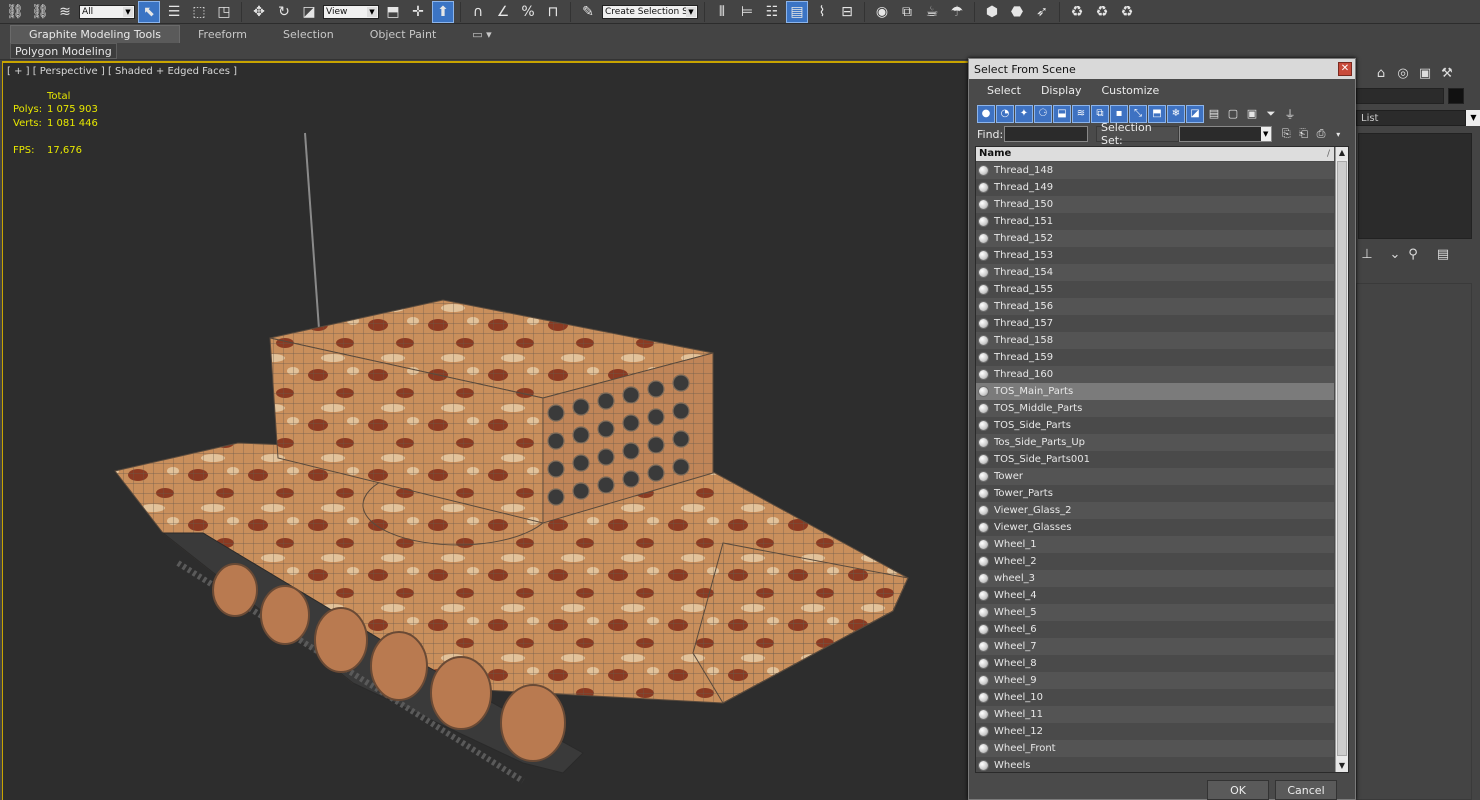  I want to click on list-item: Thread_155, so click(1155, 289).